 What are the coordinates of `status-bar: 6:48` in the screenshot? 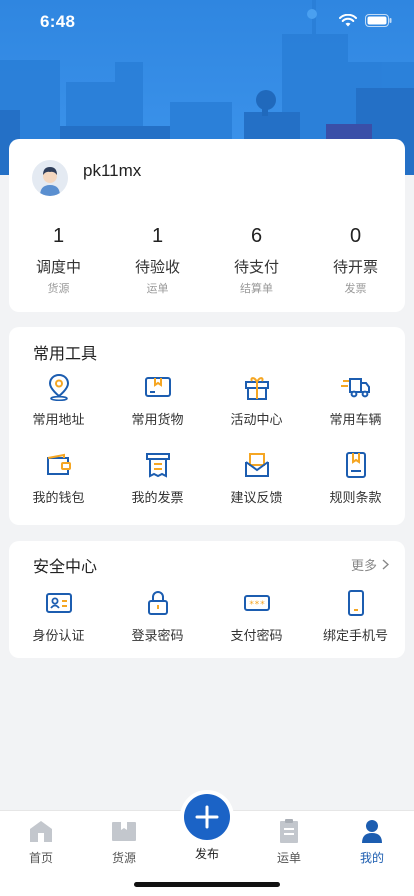 It's located at (207, 22).